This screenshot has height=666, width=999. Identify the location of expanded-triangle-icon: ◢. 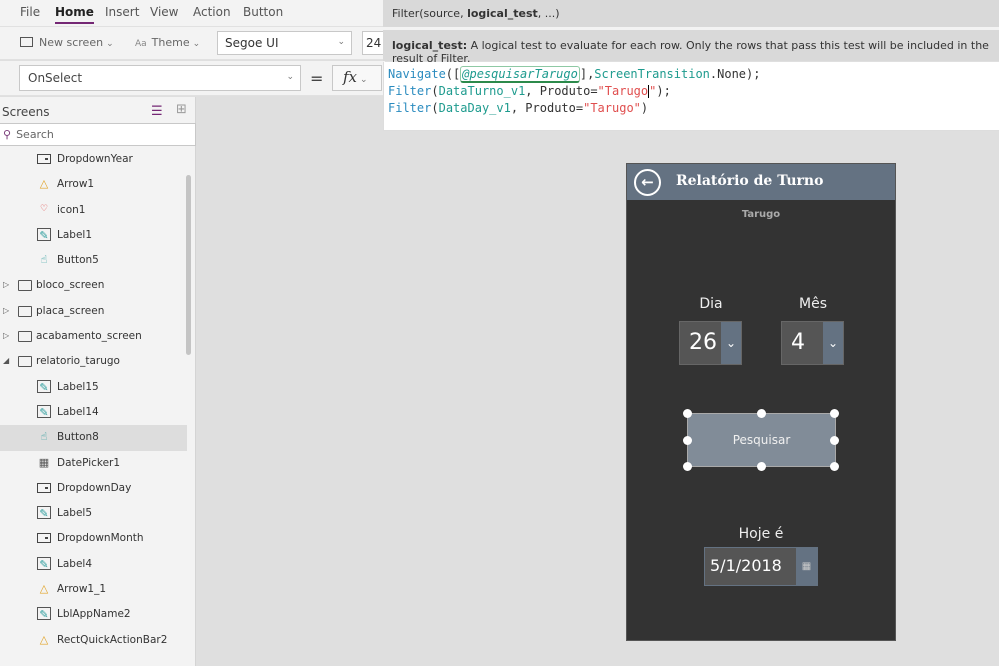
(6, 360).